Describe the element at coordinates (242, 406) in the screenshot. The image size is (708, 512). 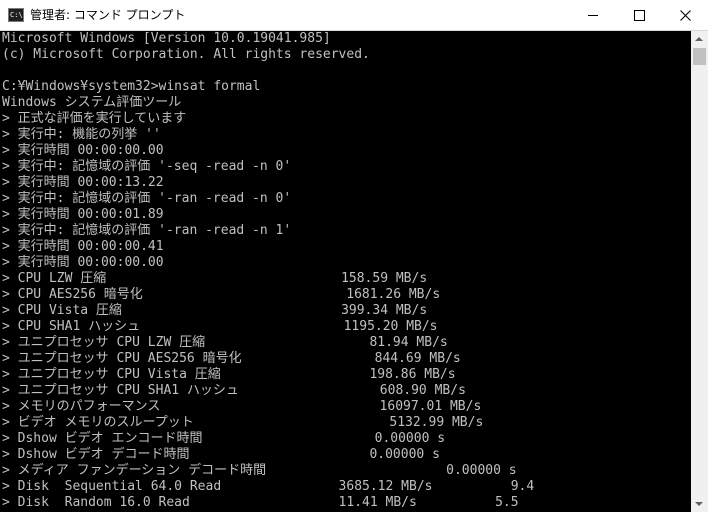
I see `console-line: > メモリのパフォーマンス 16097.01 MB/s` at that location.